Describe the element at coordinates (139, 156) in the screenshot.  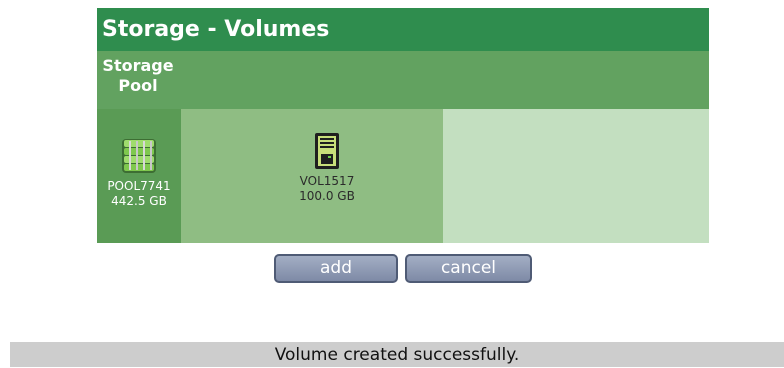
I see `database-stack-icon` at that location.